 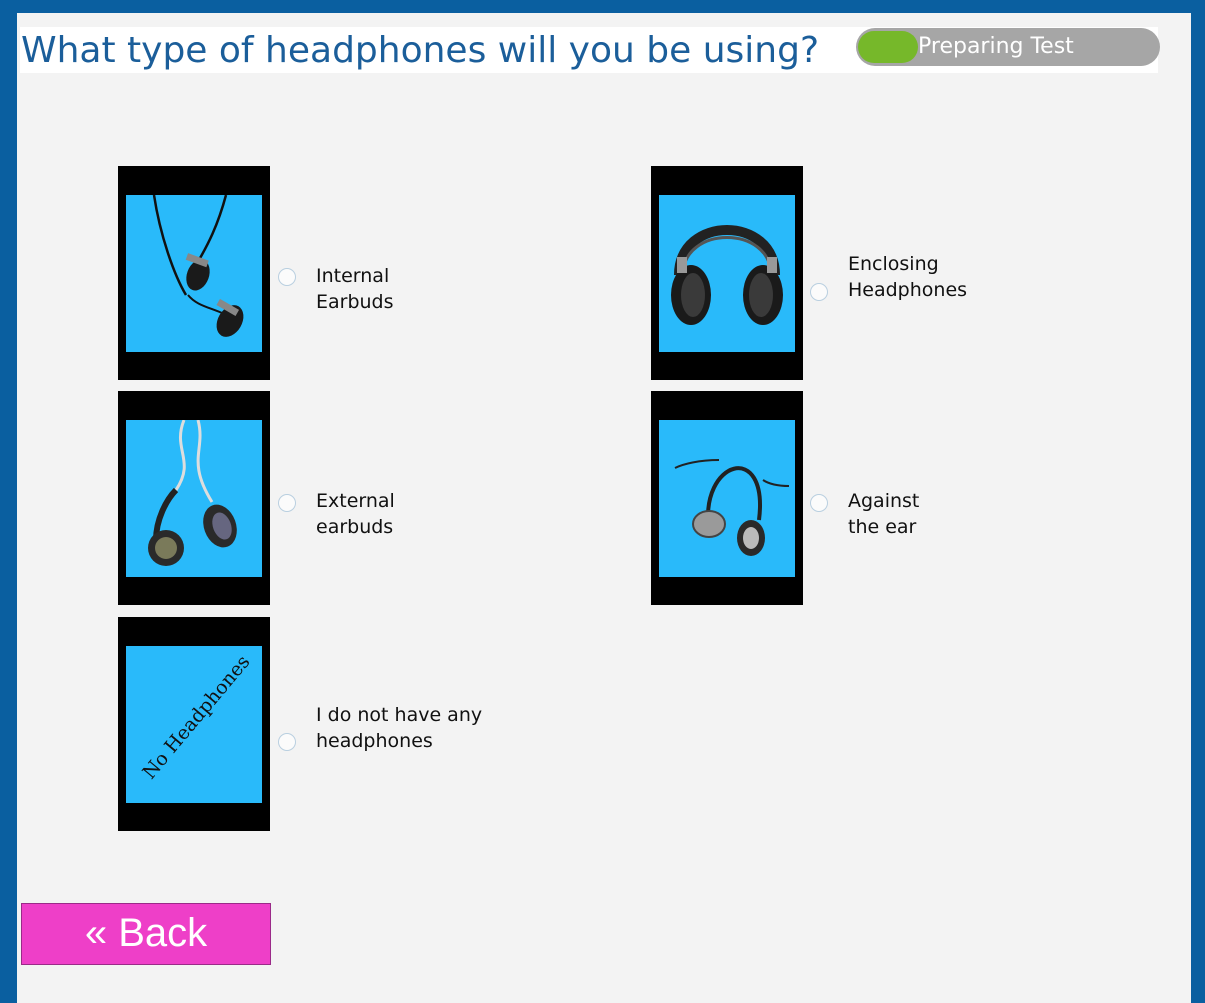 I want to click on enclosing-headphones-picture, so click(x=727, y=273).